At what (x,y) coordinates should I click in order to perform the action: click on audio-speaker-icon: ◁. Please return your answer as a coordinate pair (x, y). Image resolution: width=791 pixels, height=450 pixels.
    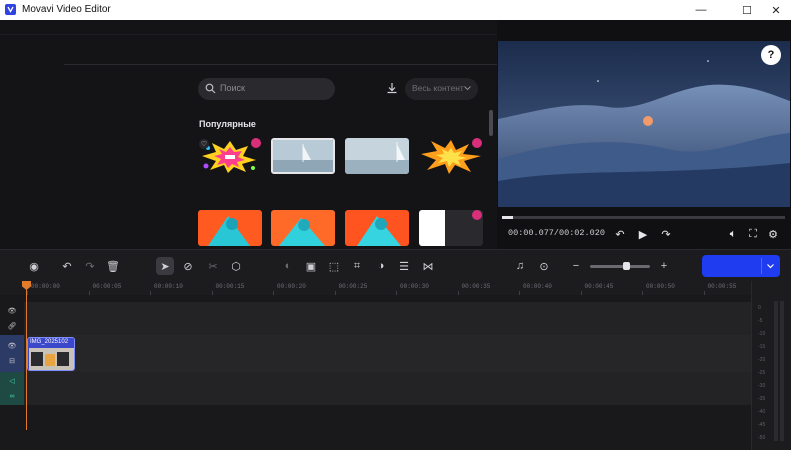
    Looking at the image, I should click on (12, 381).